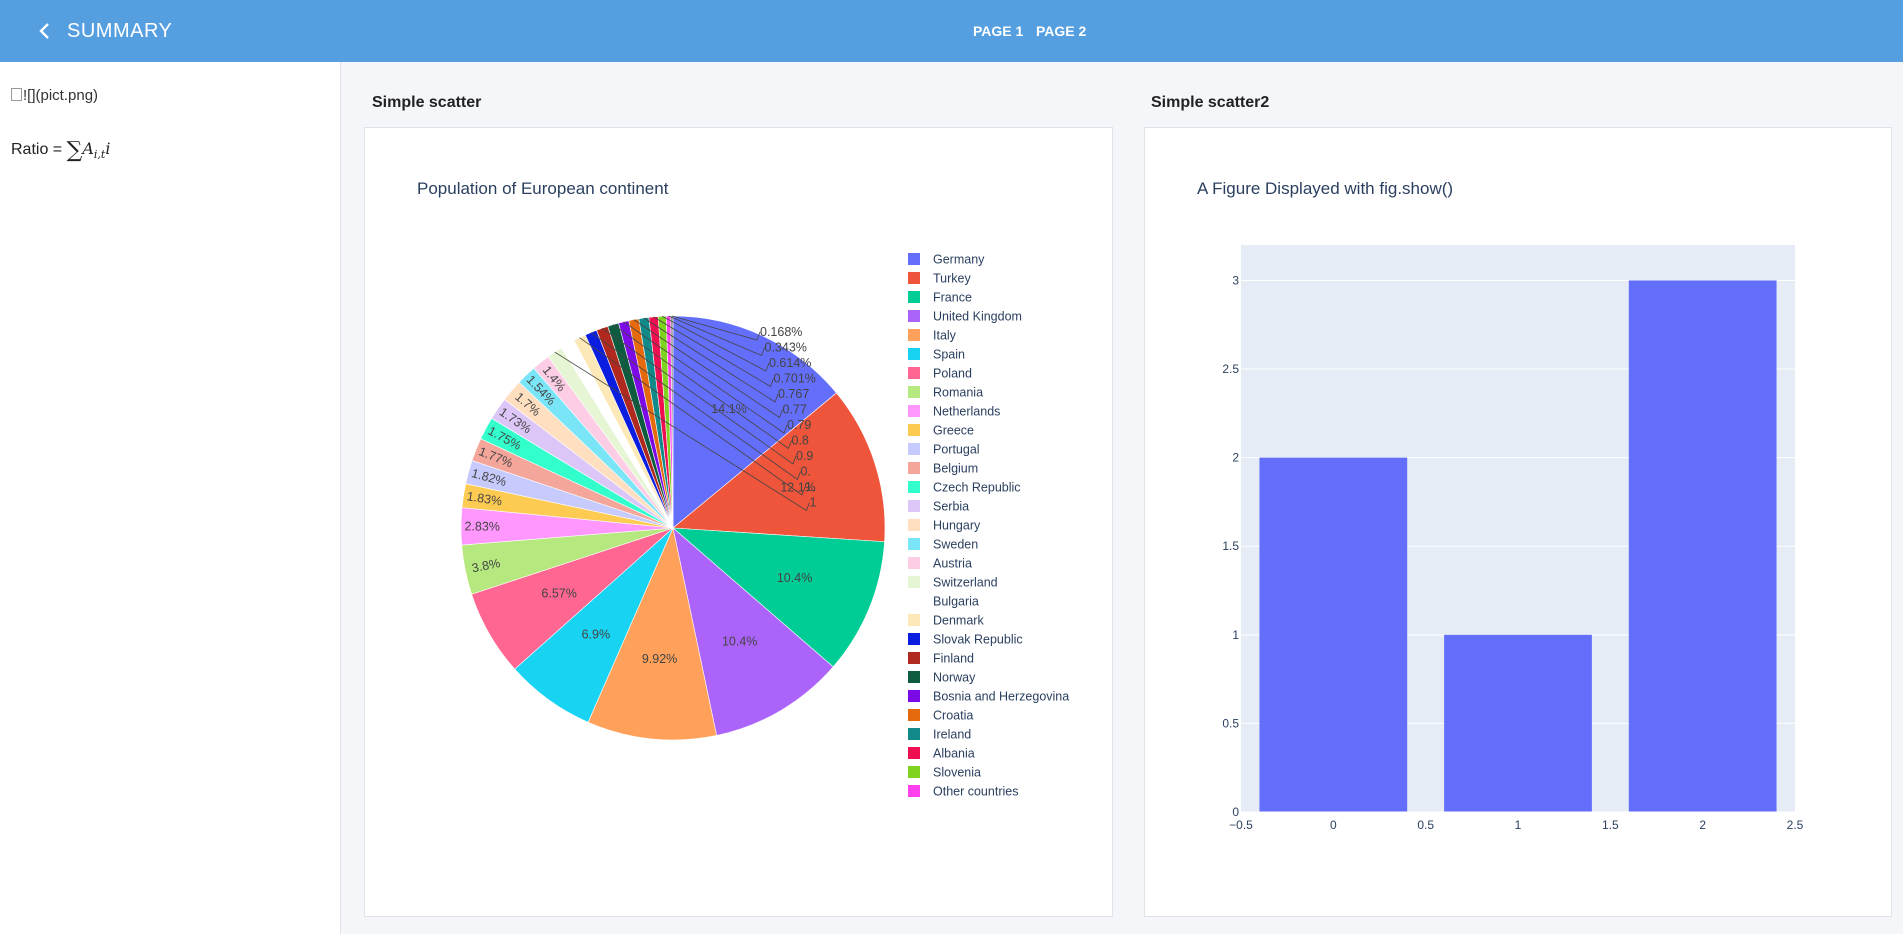 The image size is (1903, 934). I want to click on x-tick-label: −0.5, so click(1241, 825).